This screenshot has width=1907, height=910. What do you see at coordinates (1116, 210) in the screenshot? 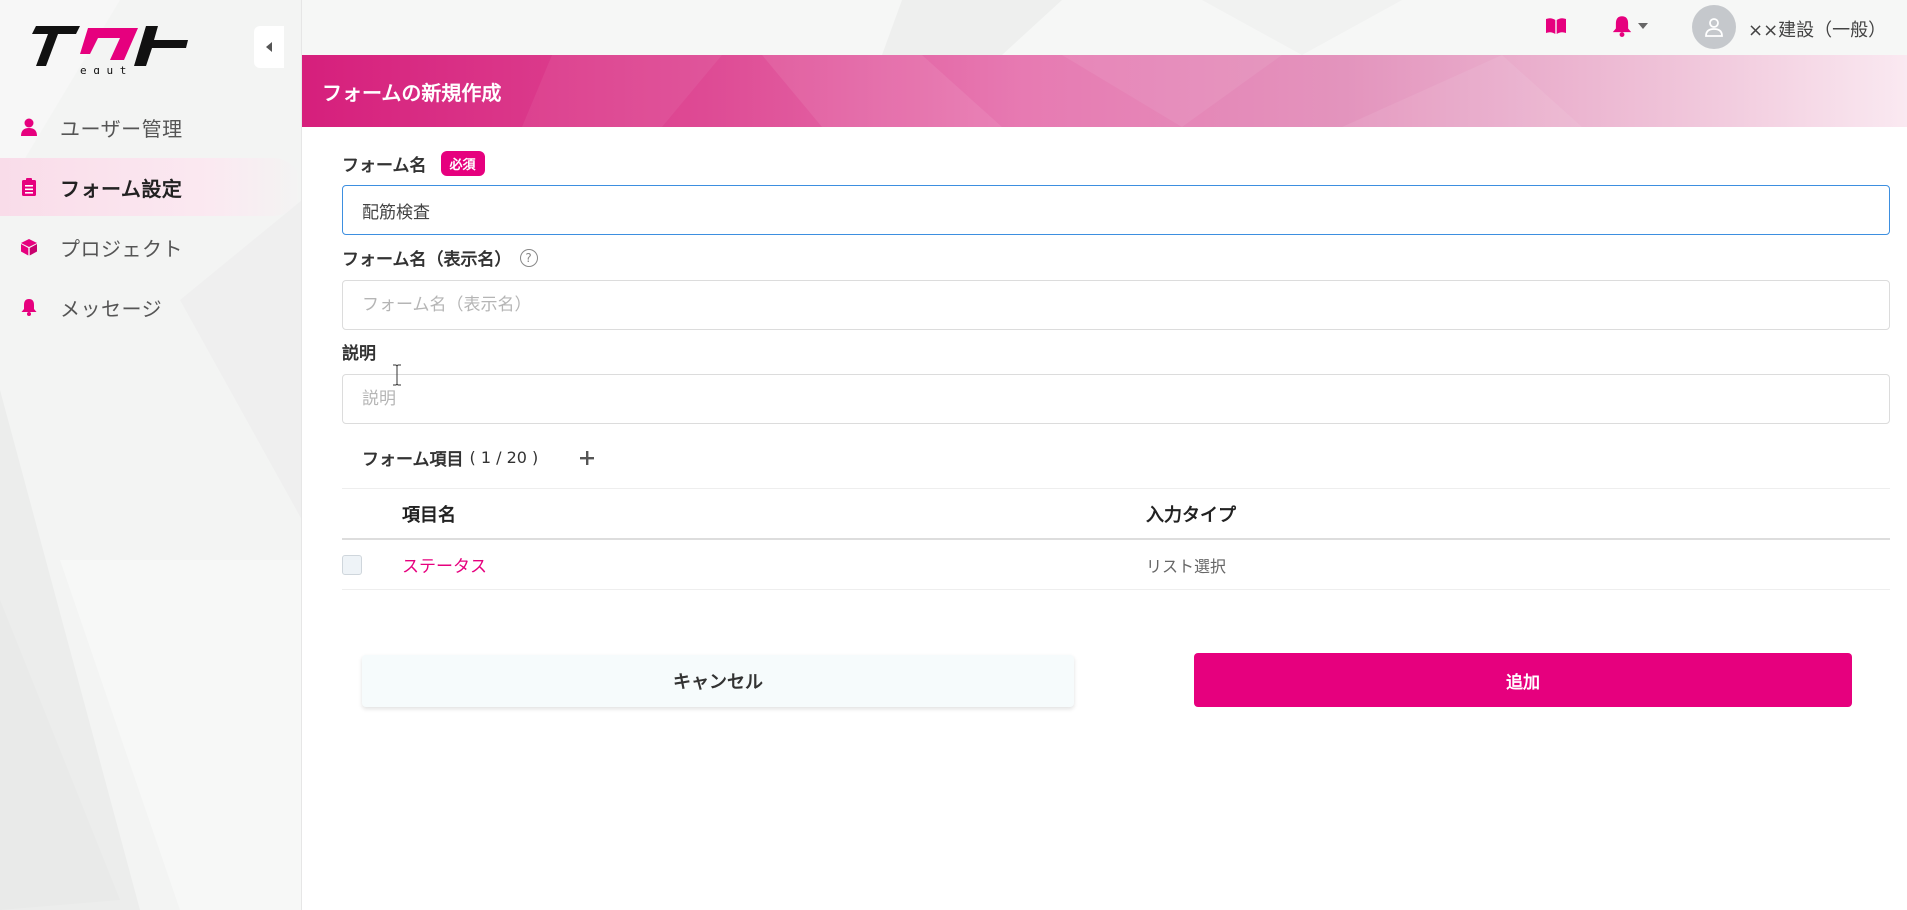
I see `form-name-input` at bounding box center [1116, 210].